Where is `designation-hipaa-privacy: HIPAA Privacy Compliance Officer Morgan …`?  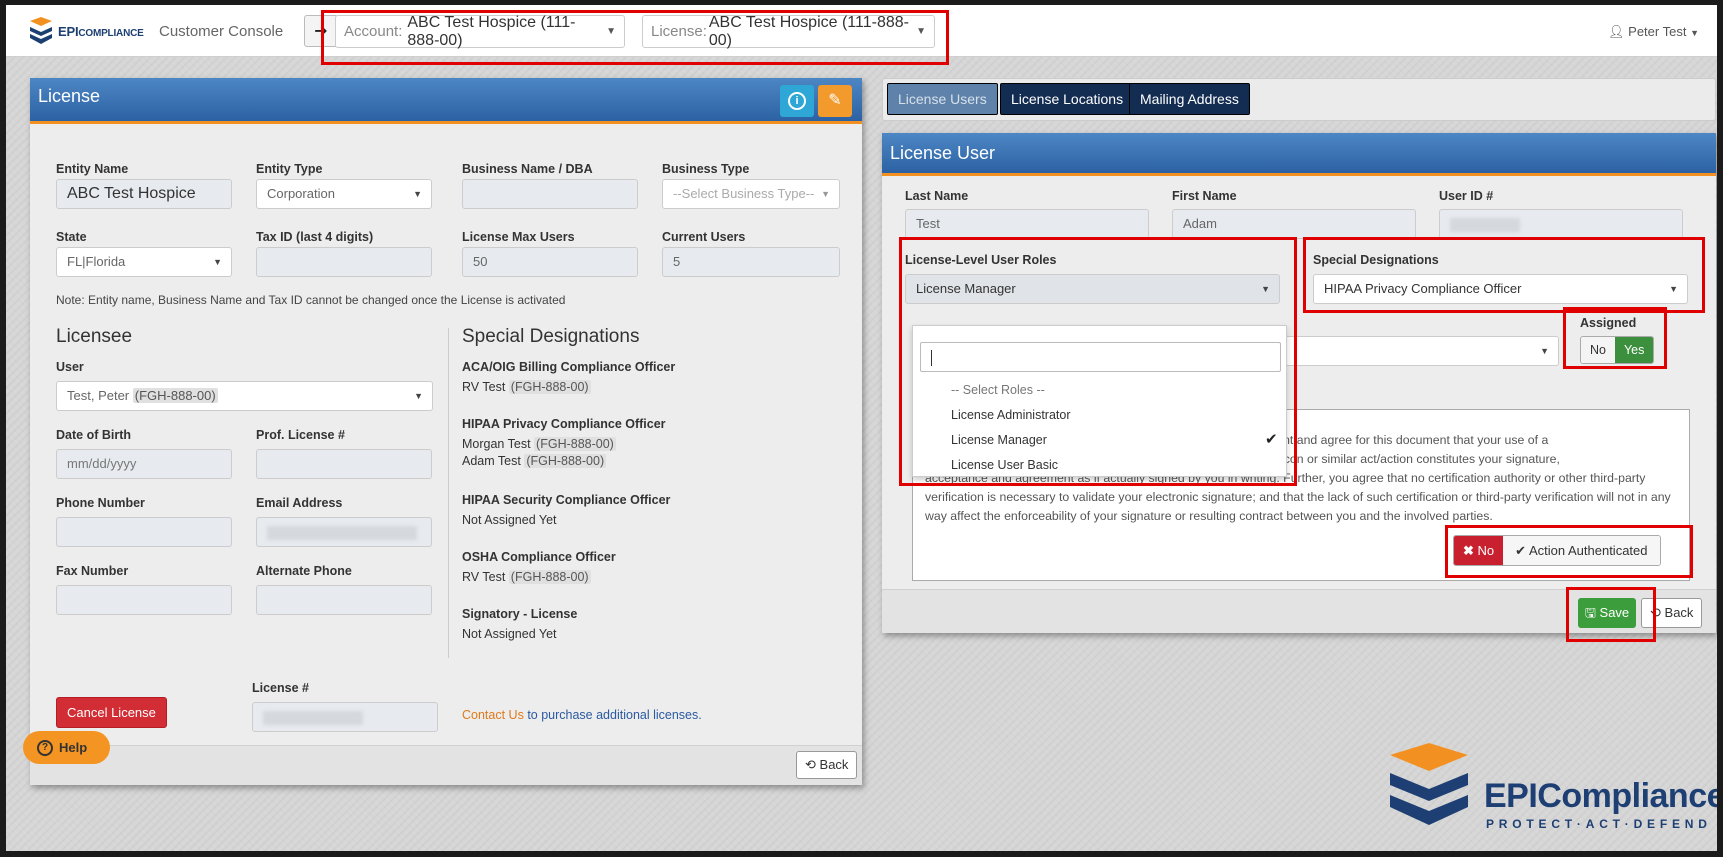 designation-hipaa-privacy: HIPAA Privacy Compliance Officer Morgan … is located at coordinates (564, 444).